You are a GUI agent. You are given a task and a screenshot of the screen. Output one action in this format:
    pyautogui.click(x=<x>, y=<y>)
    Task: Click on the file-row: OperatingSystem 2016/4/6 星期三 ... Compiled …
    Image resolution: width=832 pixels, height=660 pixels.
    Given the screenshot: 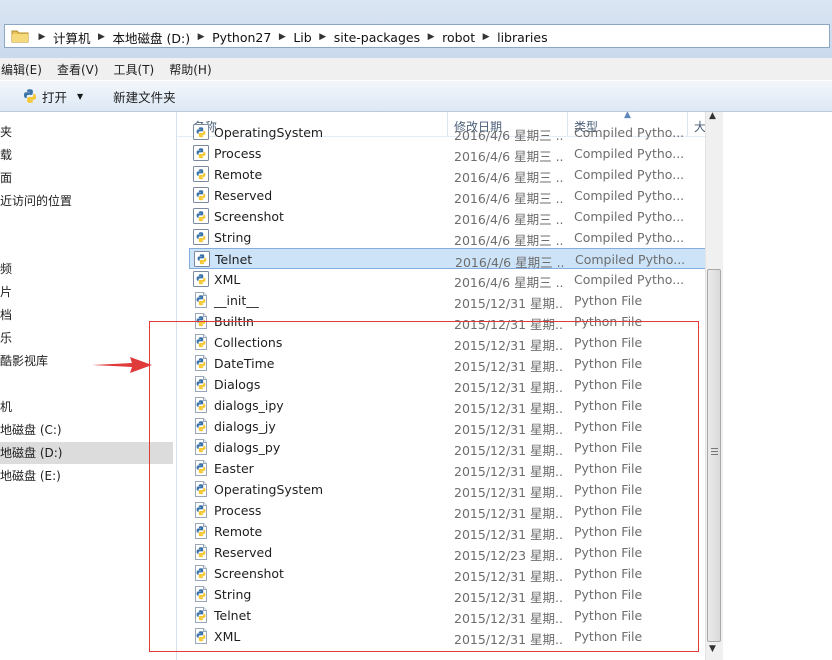 What is the action you would take?
    pyautogui.click(x=447, y=132)
    